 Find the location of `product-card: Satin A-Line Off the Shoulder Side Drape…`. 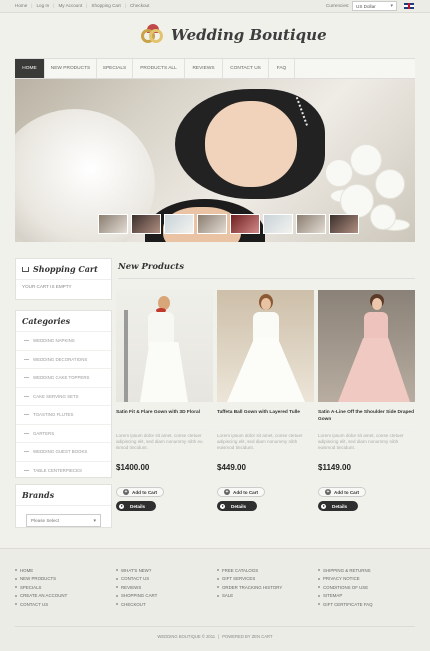

product-card: Satin A-Line Off the Shoulder Side Drape… is located at coordinates (366, 400).